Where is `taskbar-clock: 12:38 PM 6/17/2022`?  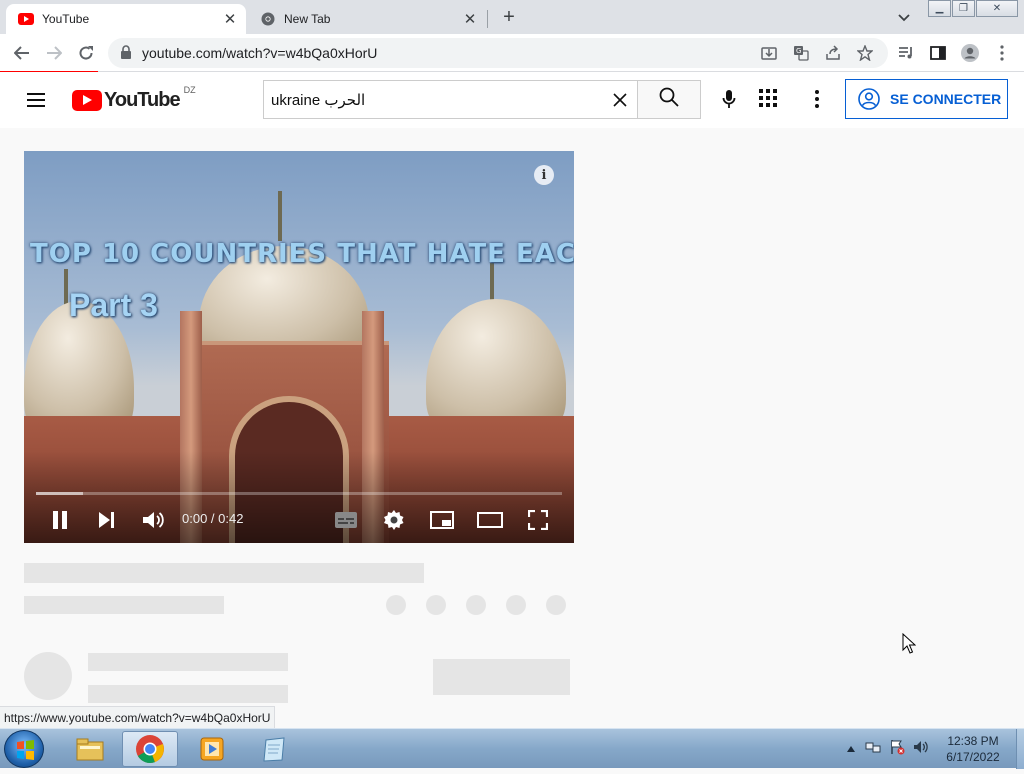 taskbar-clock: 12:38 PM 6/17/2022 is located at coordinates (973, 749).